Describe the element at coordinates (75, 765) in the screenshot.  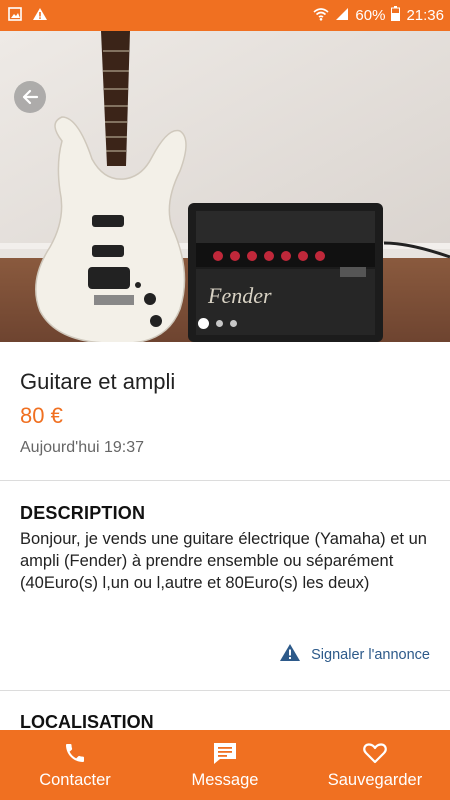
I see `contact-button: Contacter` at that location.